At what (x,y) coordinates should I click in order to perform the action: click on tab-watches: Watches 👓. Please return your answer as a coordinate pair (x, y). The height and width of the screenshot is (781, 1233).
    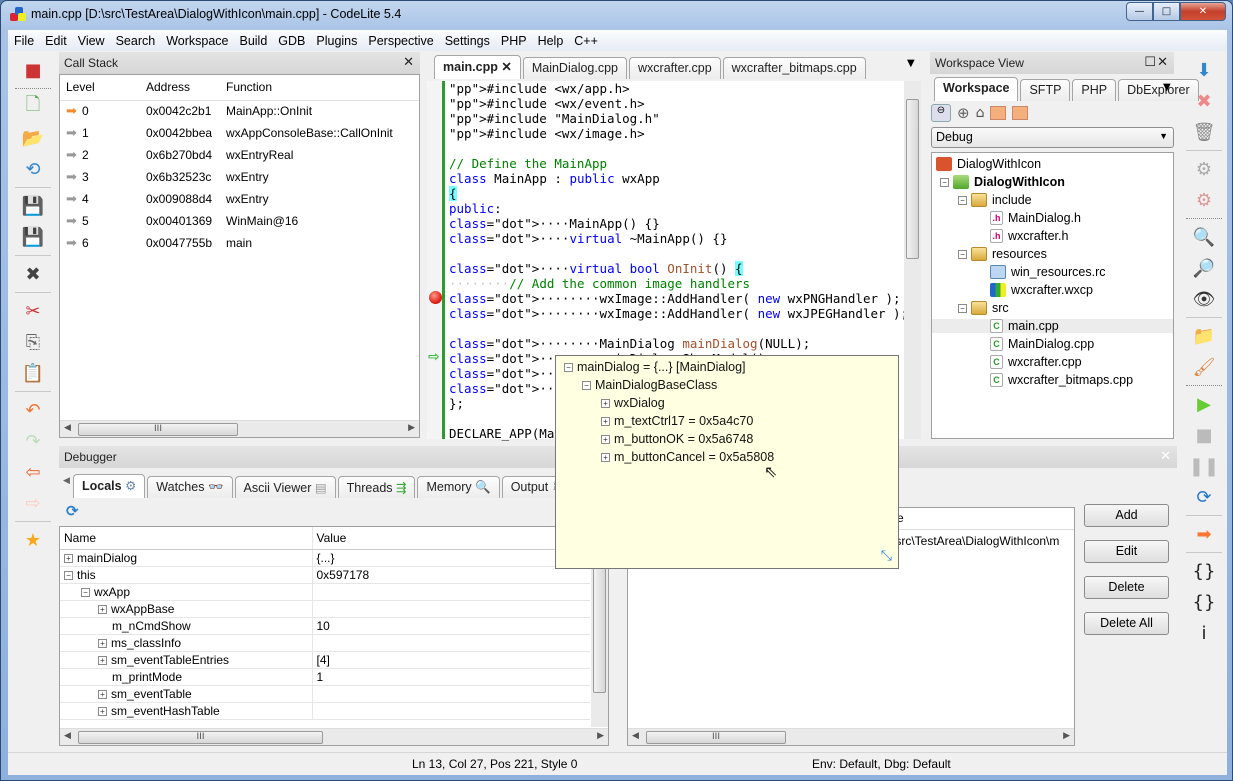
    Looking at the image, I should click on (190, 487).